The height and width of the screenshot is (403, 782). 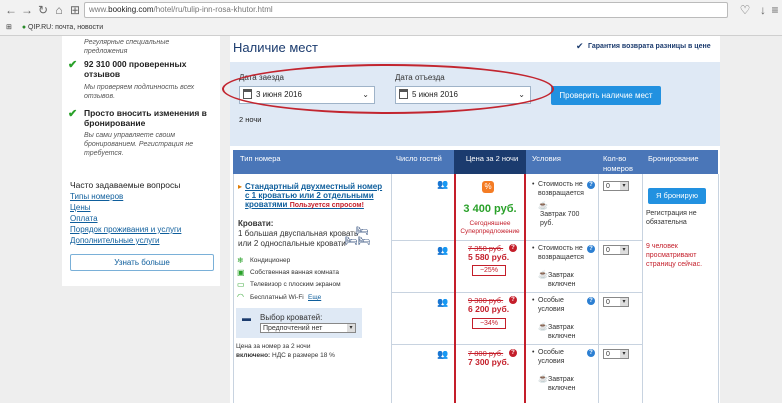 What do you see at coordinates (9, 27) in the screenshot?
I see `apps-icon: ⊞` at bounding box center [9, 27].